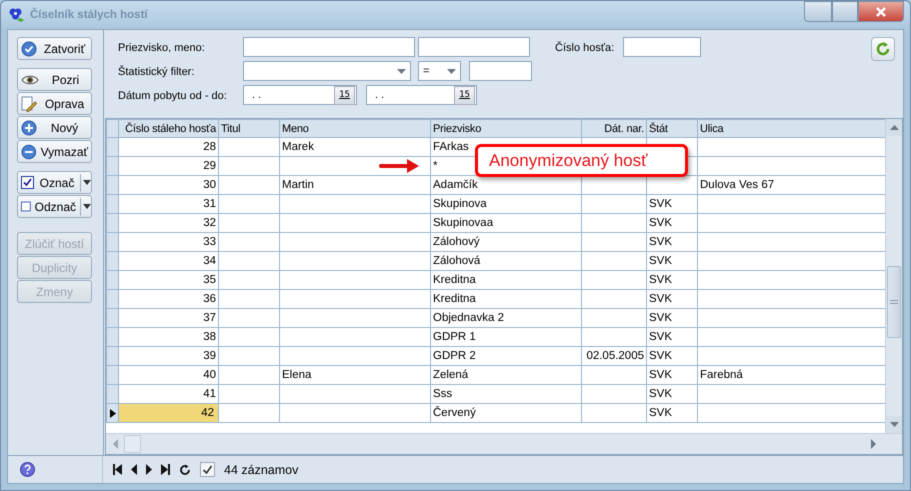 Image resolution: width=911 pixels, height=491 pixels. What do you see at coordinates (791, 129) in the screenshot?
I see `column-header: Ulica` at bounding box center [791, 129].